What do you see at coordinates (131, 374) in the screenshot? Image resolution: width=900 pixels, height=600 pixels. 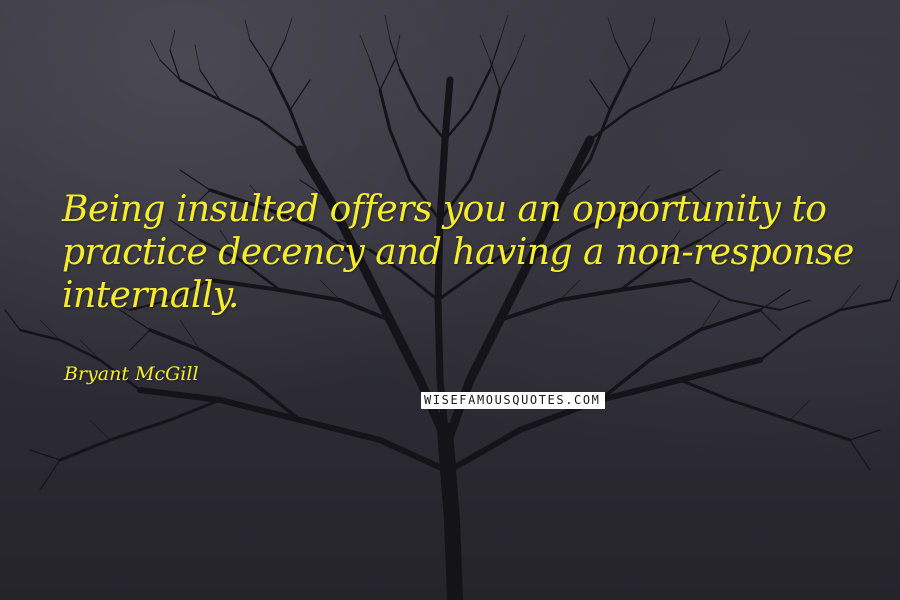 I see `quote-author: Bryant McGill` at bounding box center [131, 374].